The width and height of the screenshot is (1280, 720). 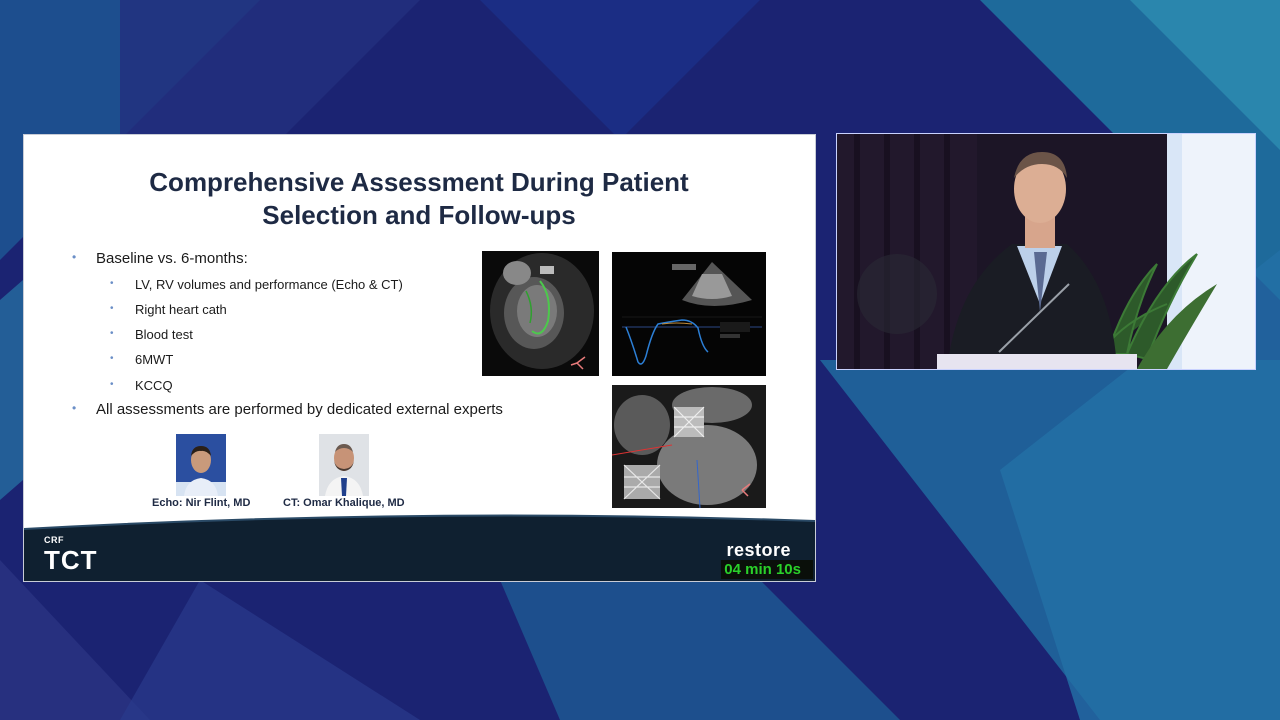 I want to click on tct-label: TCT, so click(x=71, y=560).